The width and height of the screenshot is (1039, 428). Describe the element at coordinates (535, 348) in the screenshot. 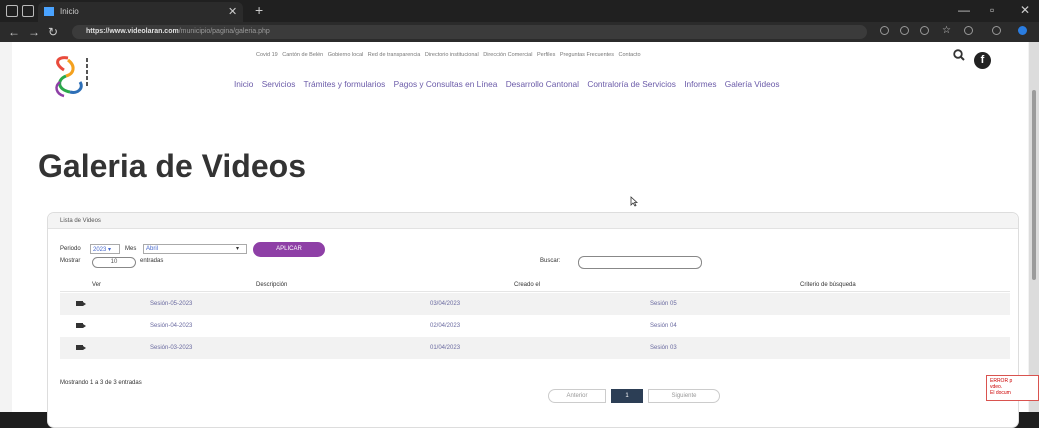

I see `table-row: Sesión-03-2023 01/04/2023 Sesión 03` at that location.